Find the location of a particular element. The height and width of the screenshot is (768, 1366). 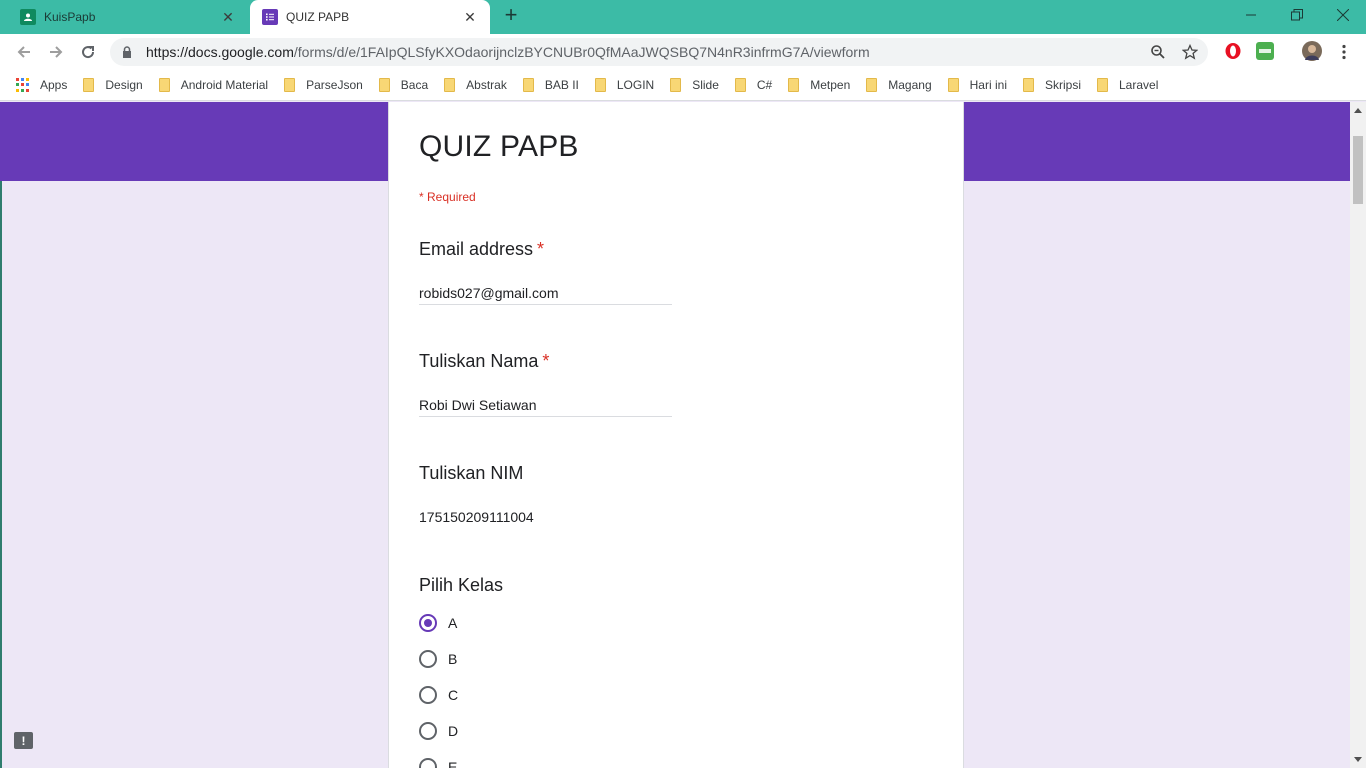

question-kelas-title: Pilih Kelas is located at coordinates (461, 585).